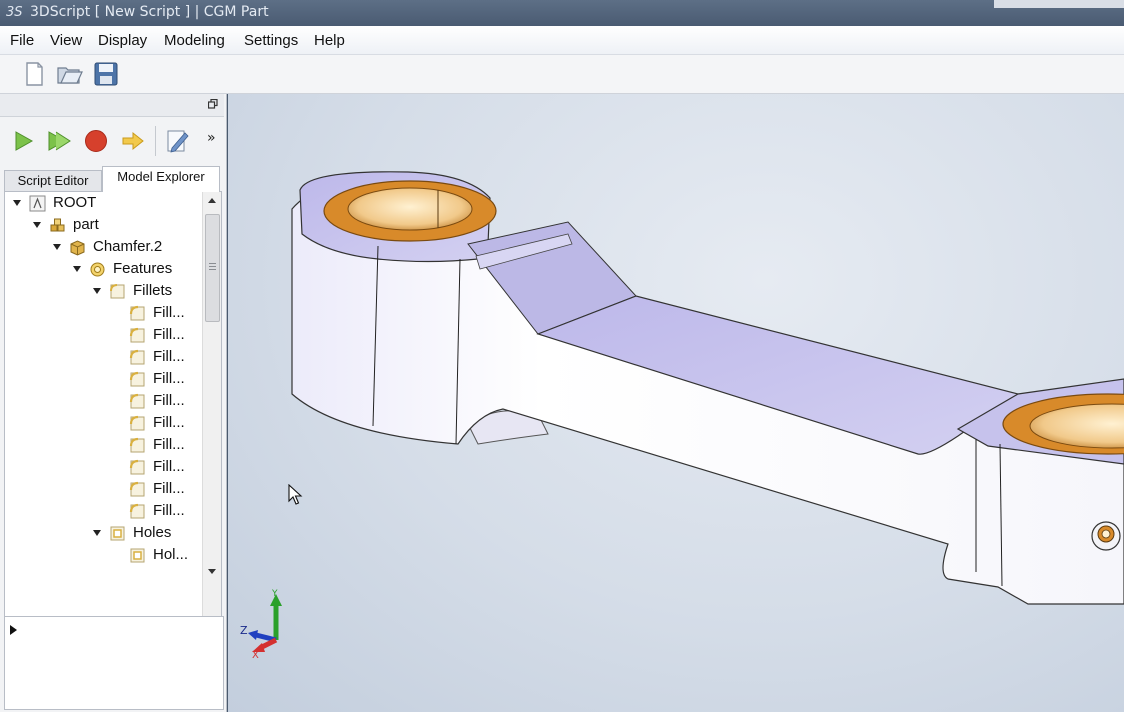 The height and width of the screenshot is (712, 1124). What do you see at coordinates (59, 141) in the screenshot?
I see `run-step-icon` at bounding box center [59, 141].